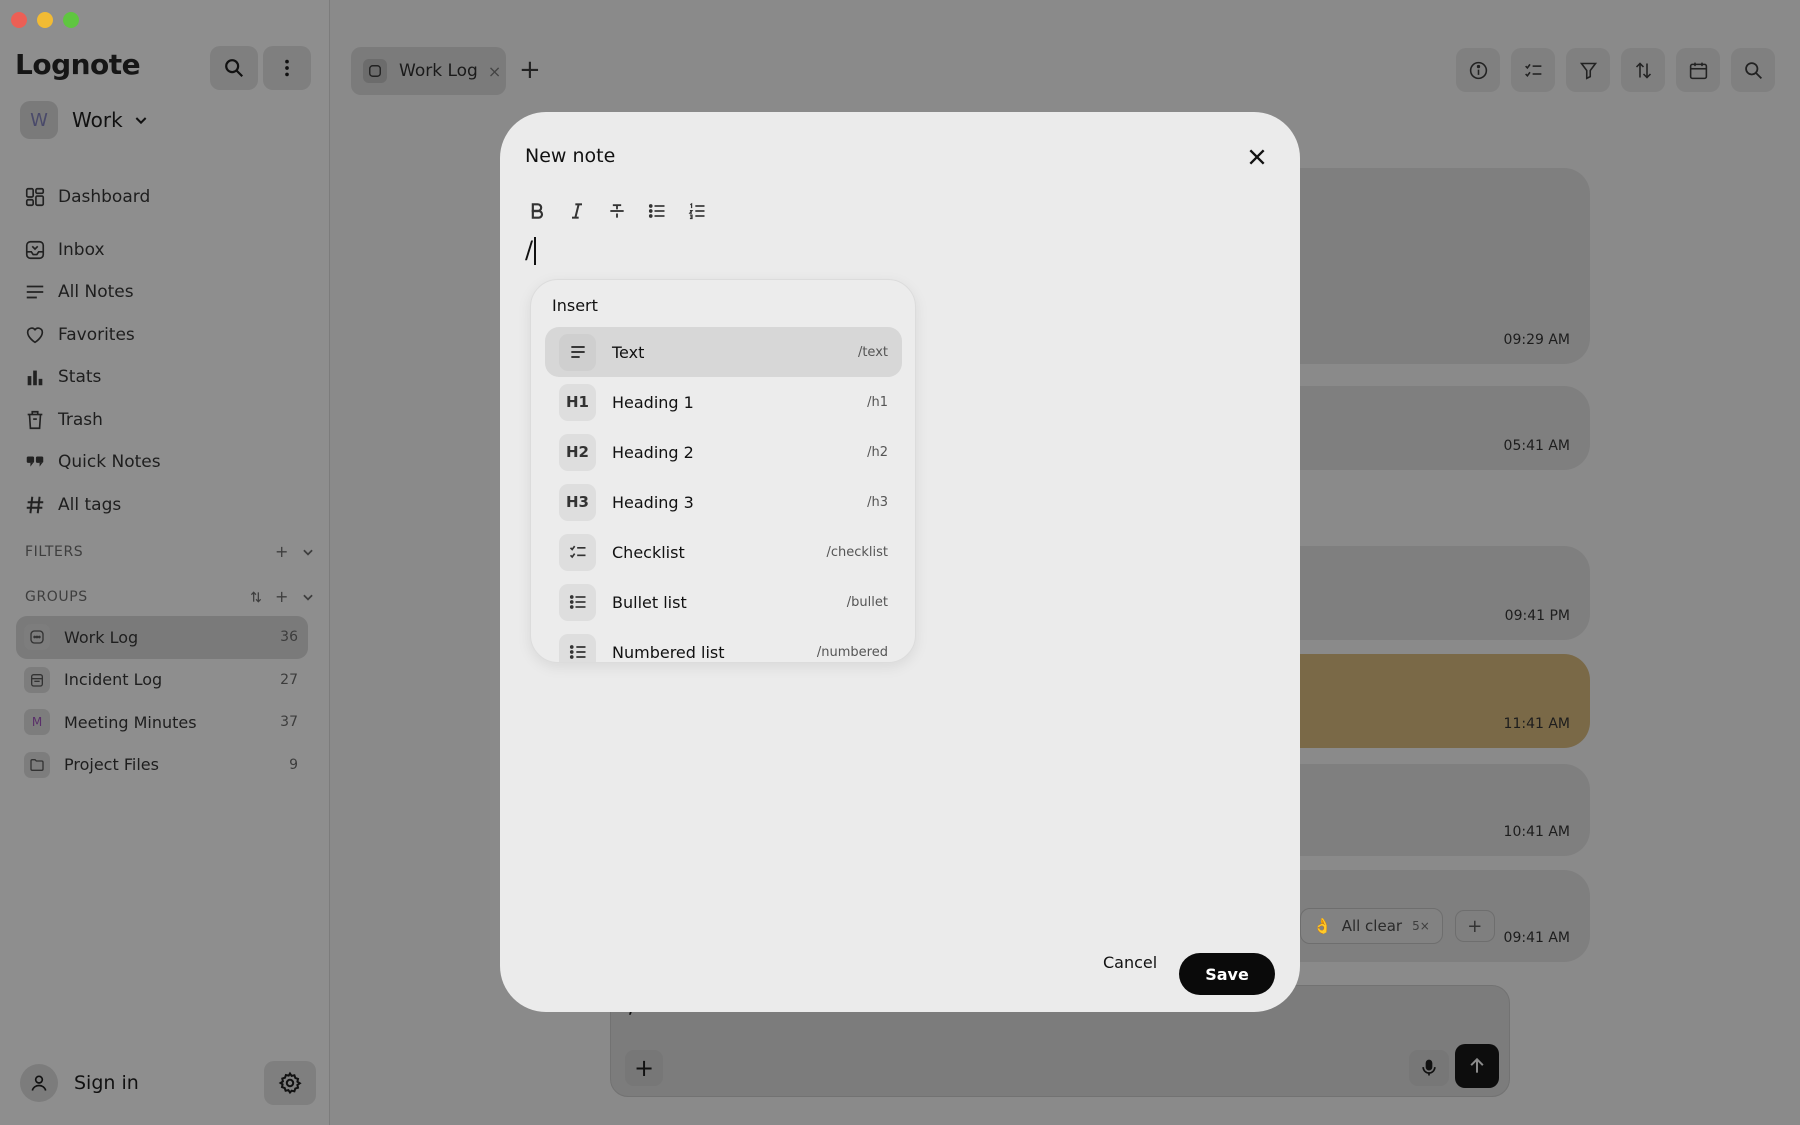  Describe the element at coordinates (106, 1083) in the screenshot. I see `sign-in-label: Sign in` at that location.